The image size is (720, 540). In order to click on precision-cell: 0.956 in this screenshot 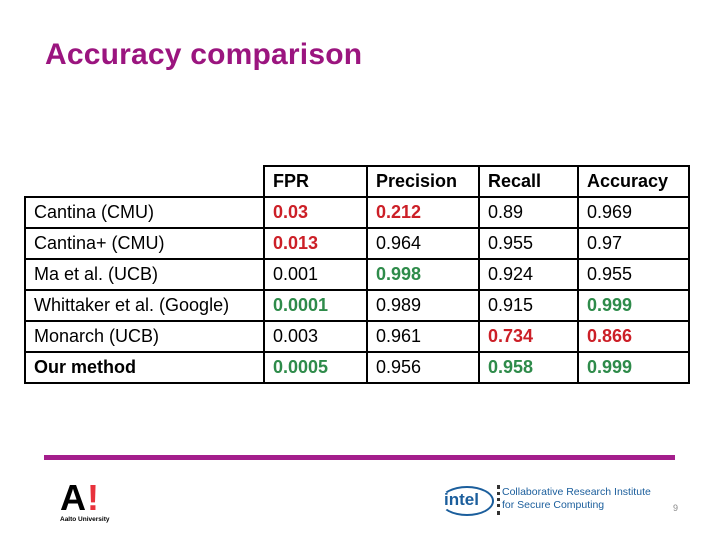, I will do `click(423, 367)`.